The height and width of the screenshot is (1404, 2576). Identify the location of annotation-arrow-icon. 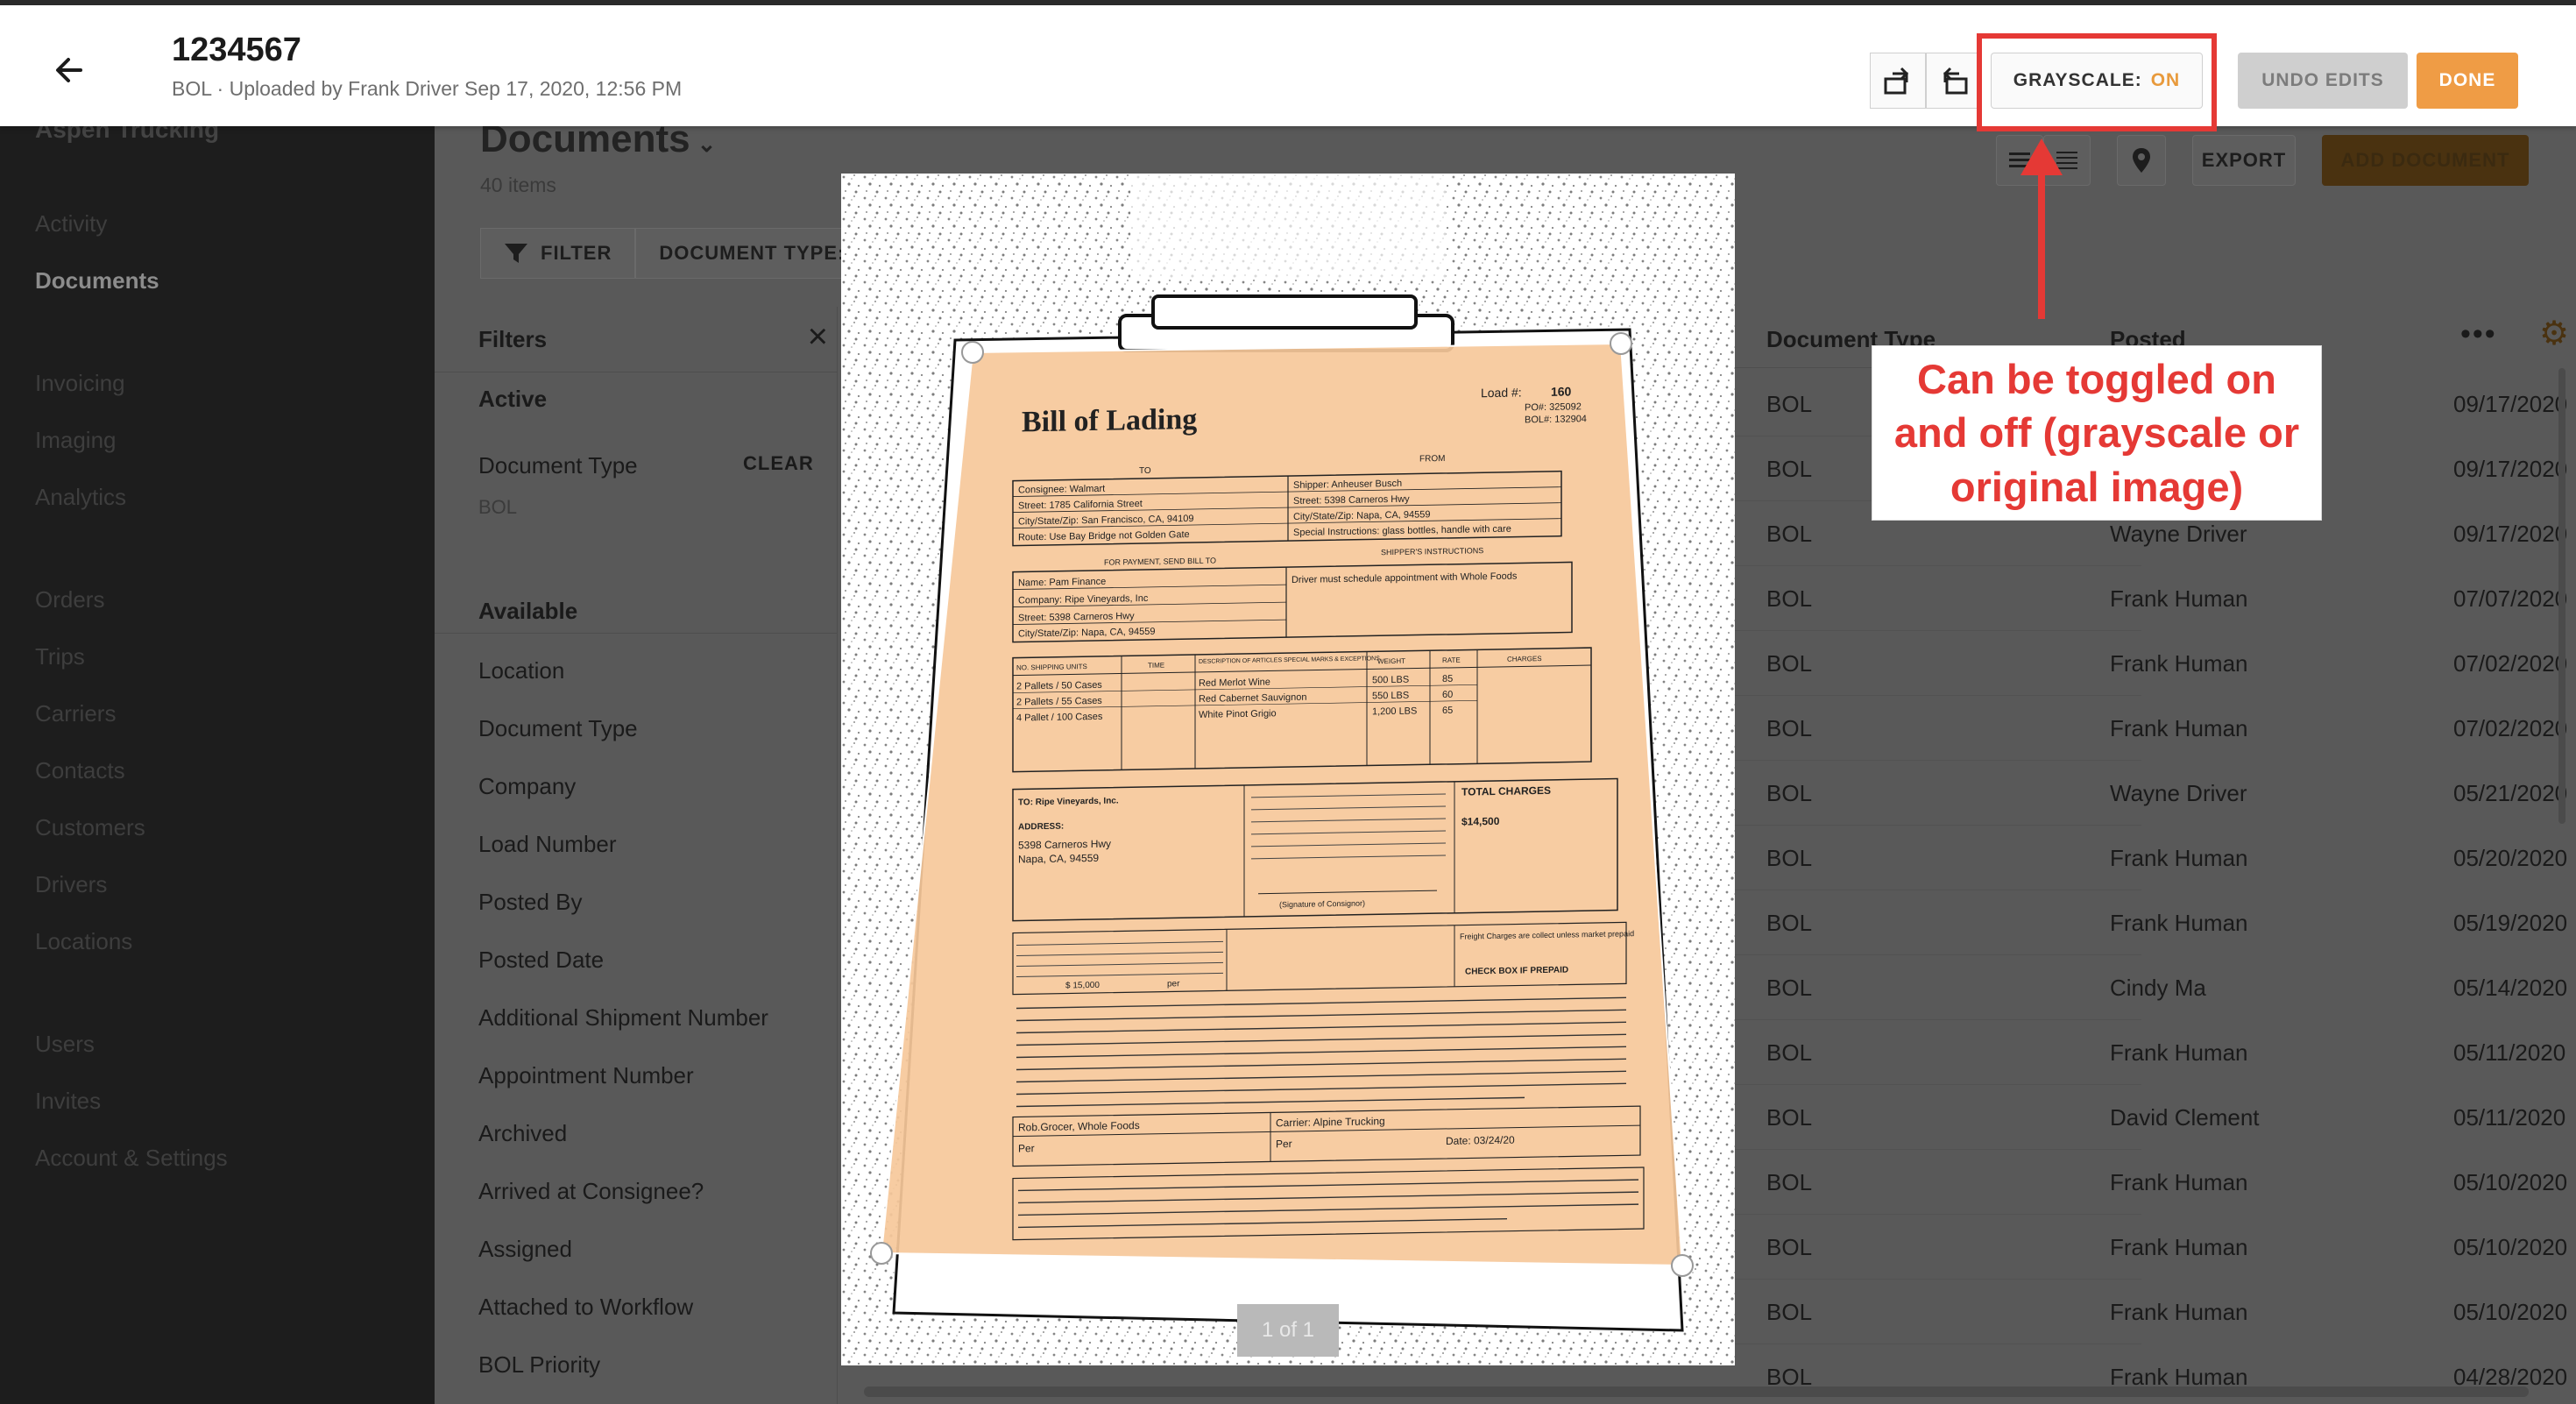
(2041, 228).